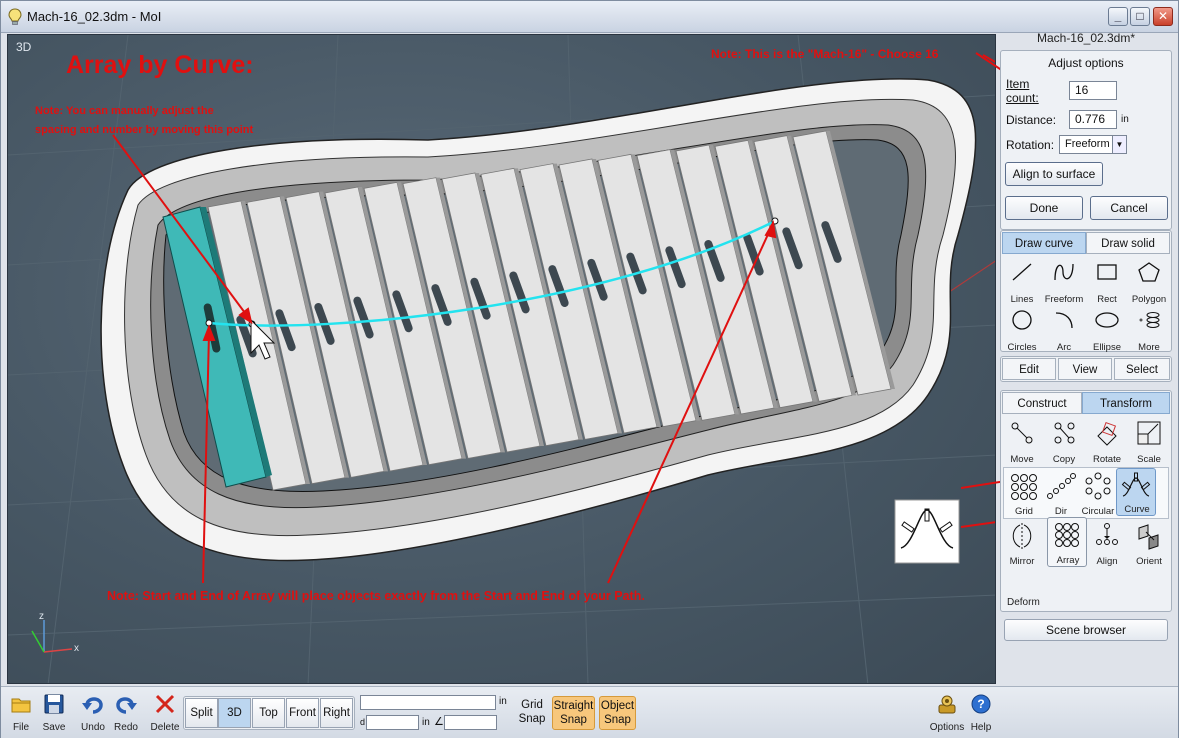 Image resolution: width=1179 pixels, height=738 pixels. I want to click on align-to-surface-button: Align to surface, so click(1054, 174).